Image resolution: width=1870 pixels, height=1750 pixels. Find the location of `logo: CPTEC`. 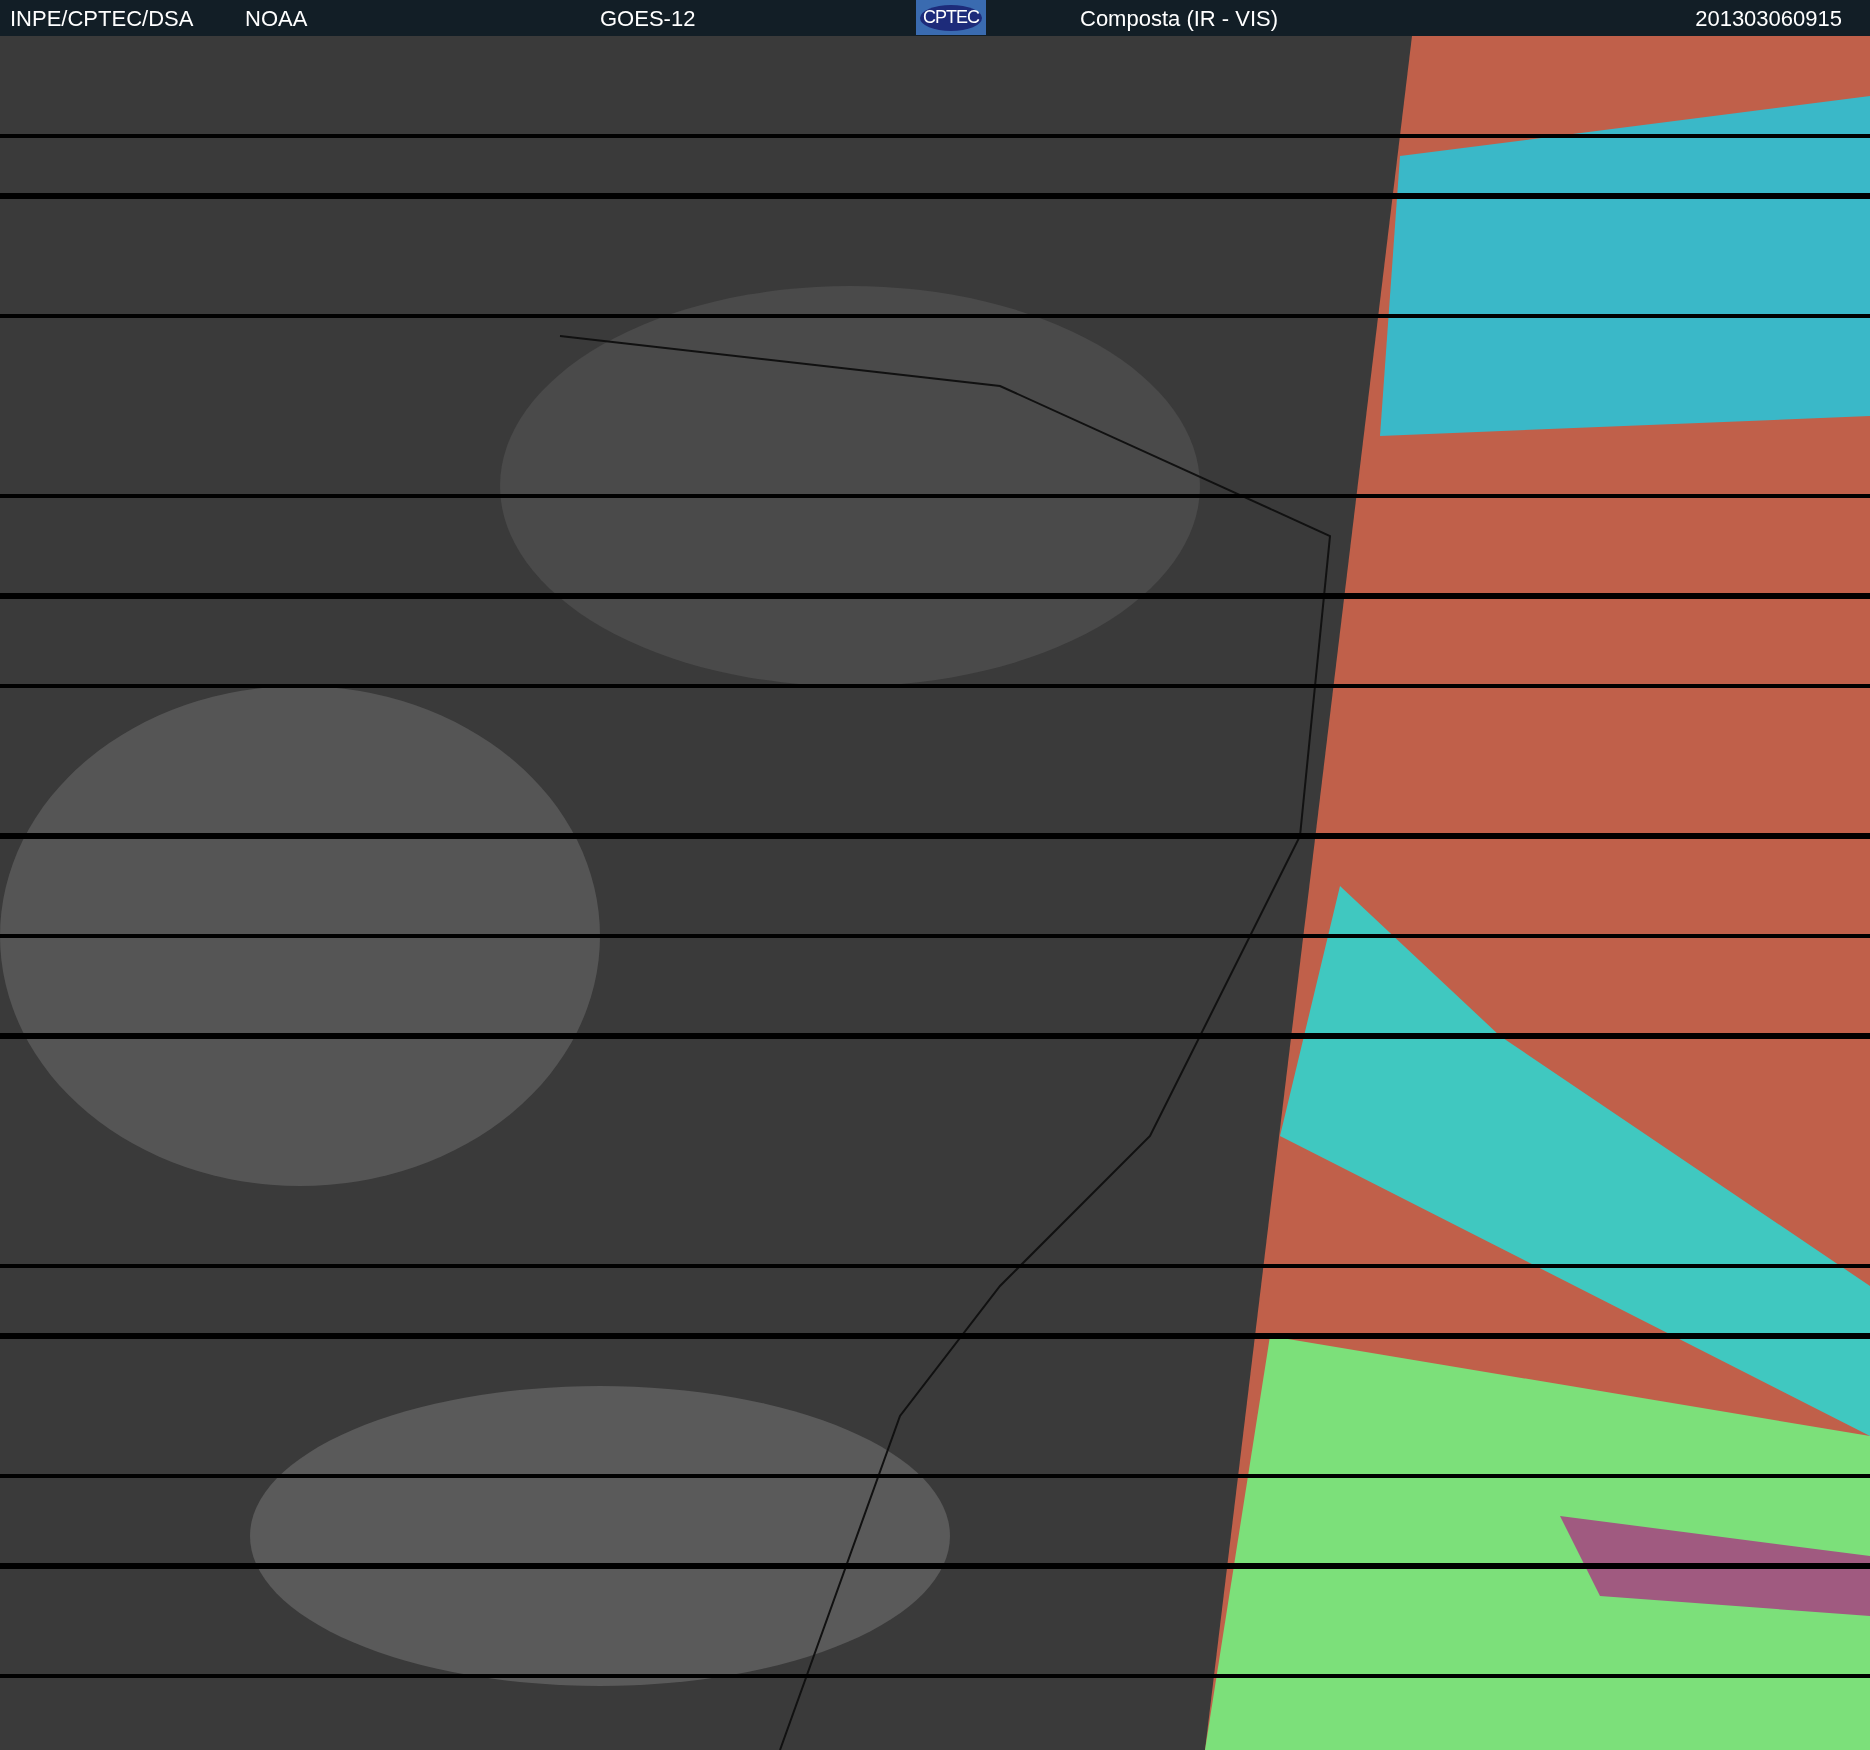

logo: CPTEC is located at coordinates (951, 17).